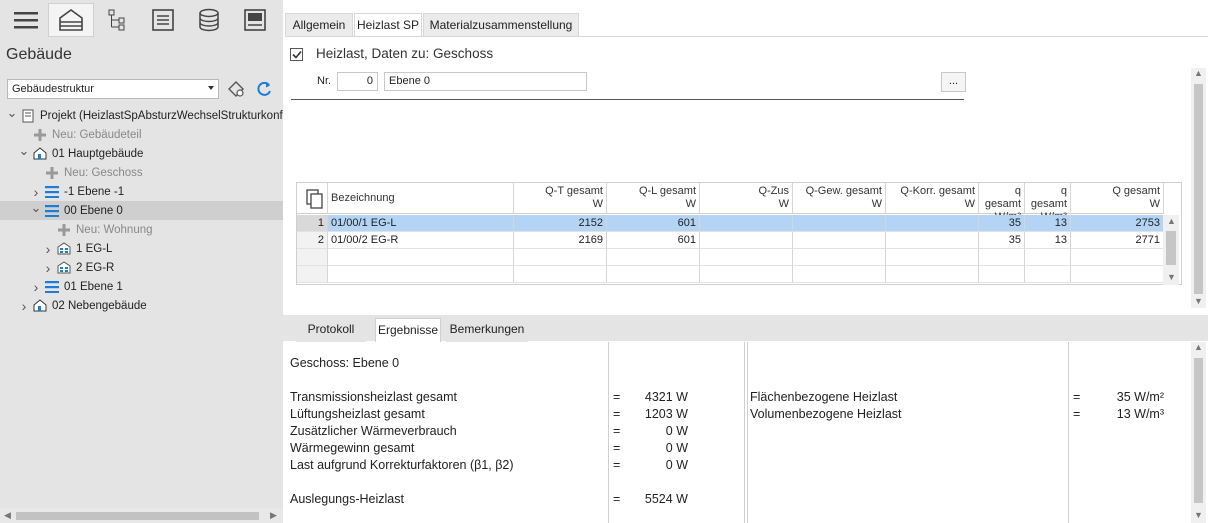  What do you see at coordinates (255, 20) in the screenshot?
I see `monitor-icon` at bounding box center [255, 20].